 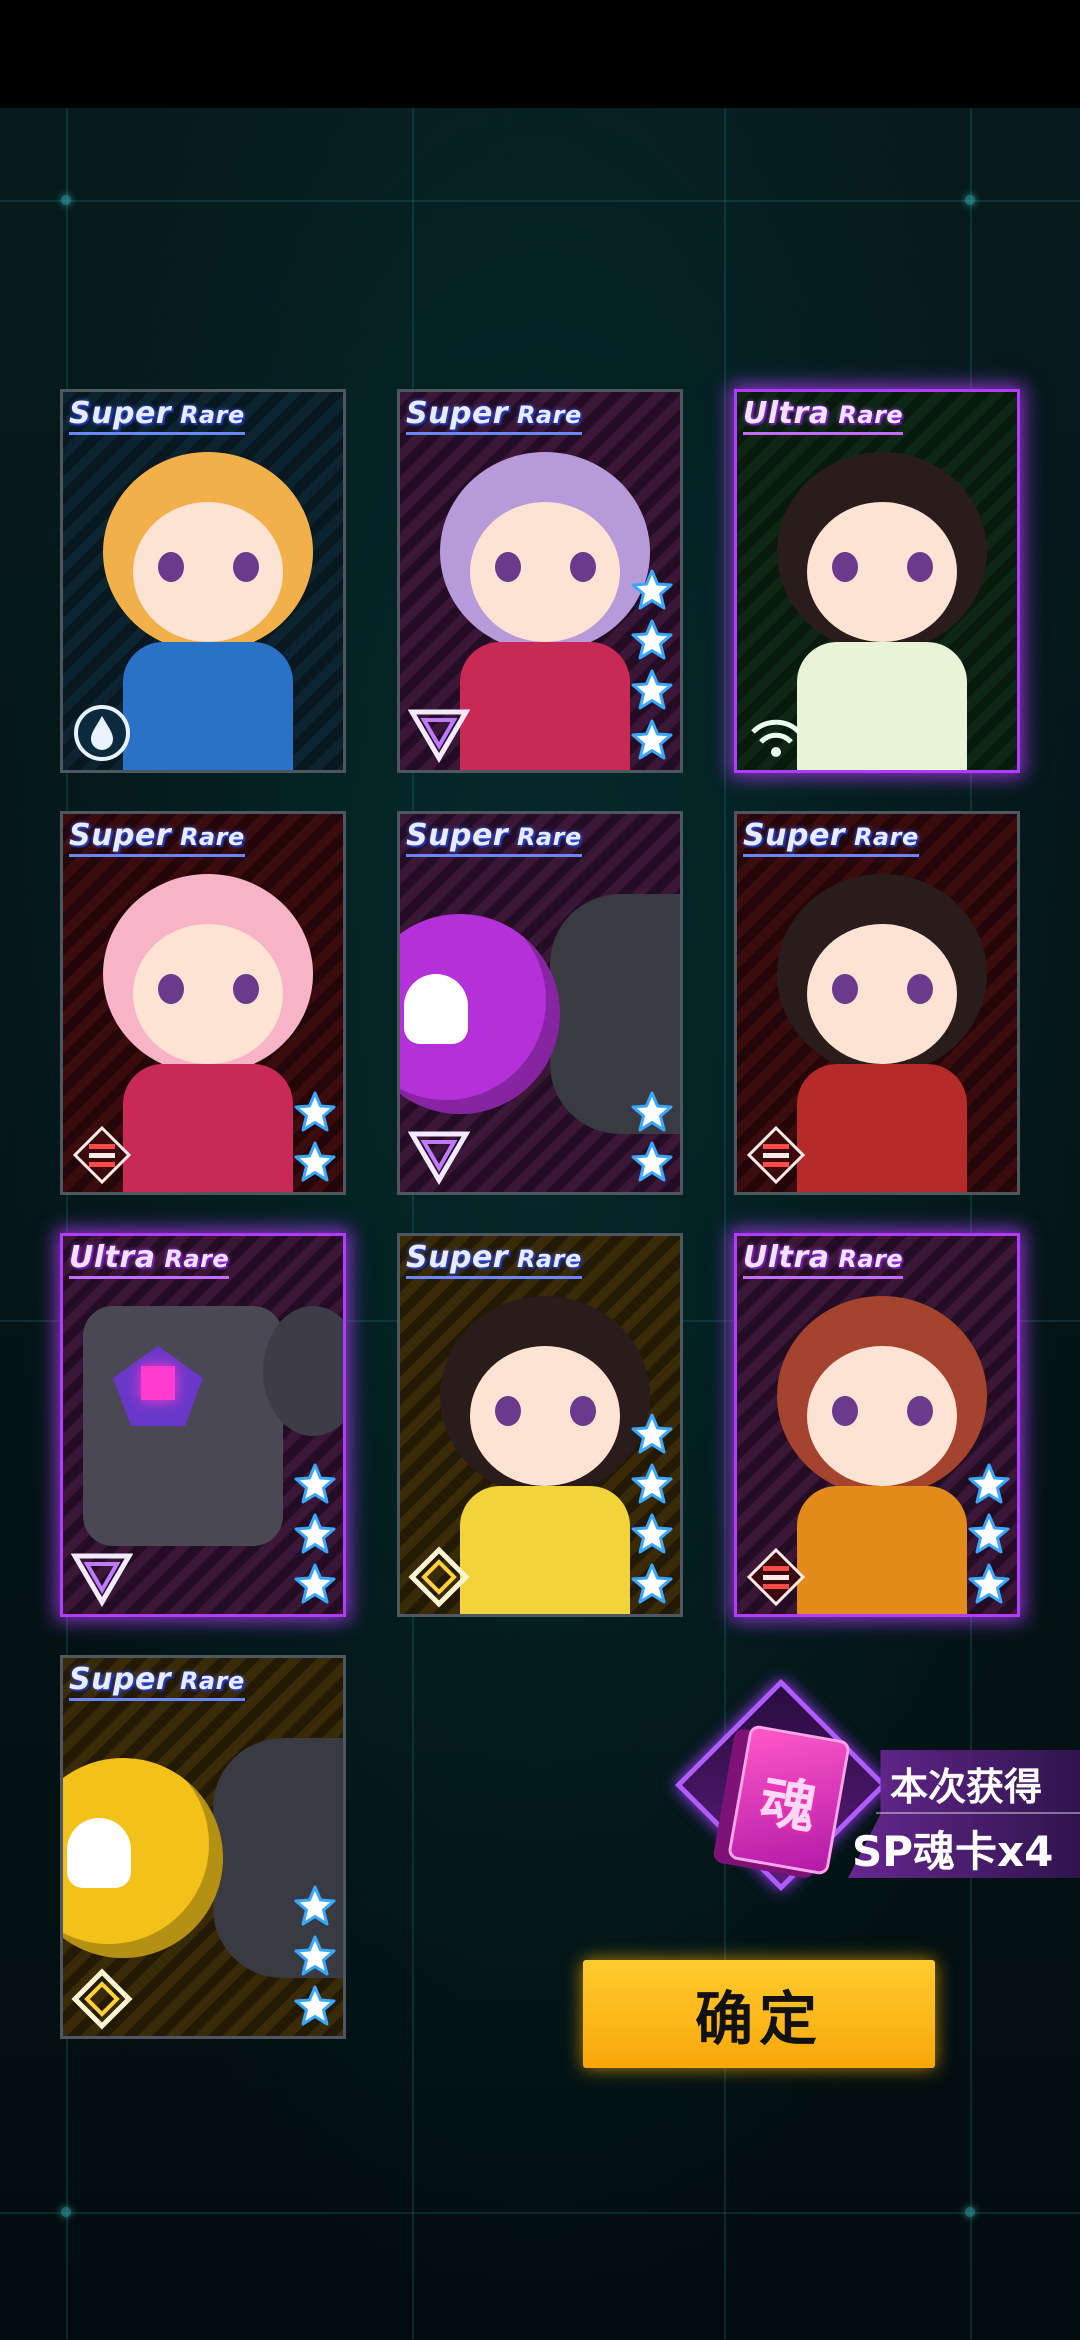 I want to click on soul-card-icon: 魂, so click(x=789, y=1800).